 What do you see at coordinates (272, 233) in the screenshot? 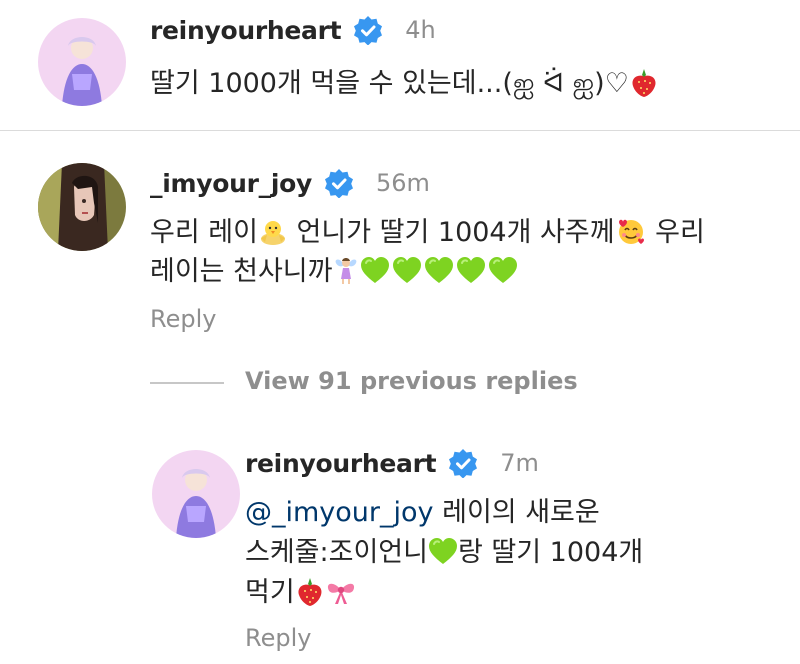
I see `chick-icon` at bounding box center [272, 233].